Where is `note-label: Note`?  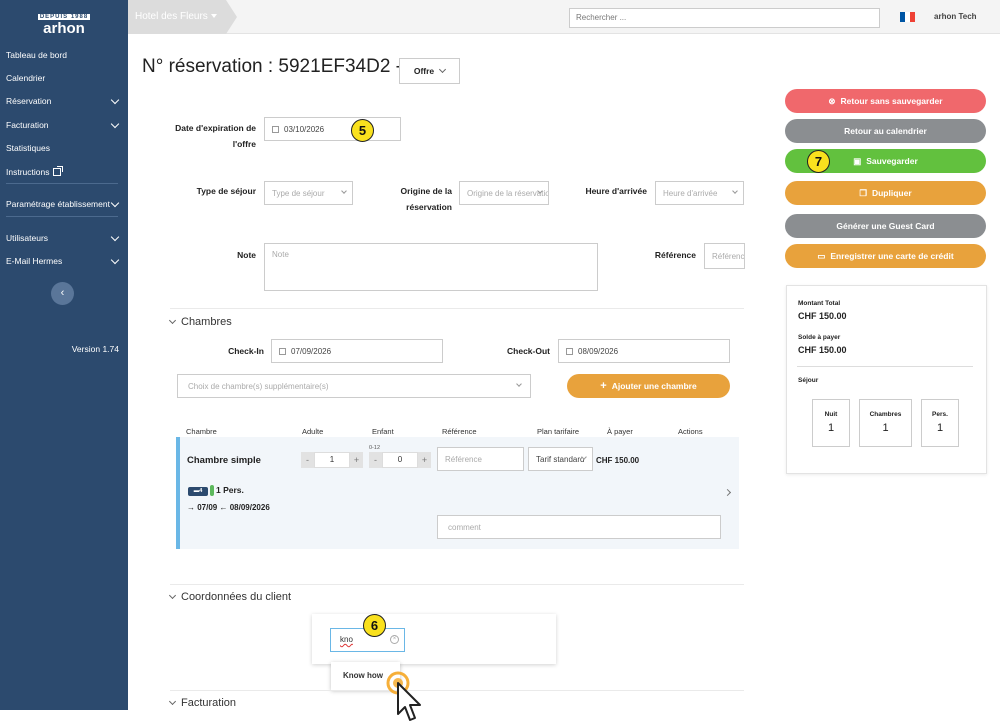
note-label: Note is located at coordinates (246, 255).